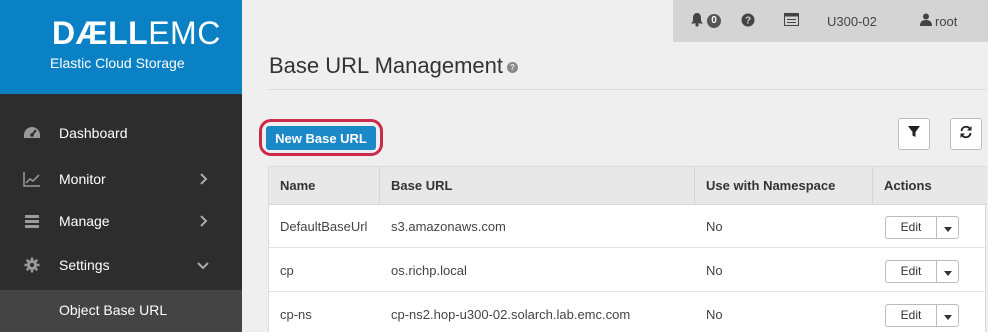 The width and height of the screenshot is (988, 332). I want to click on tasks-button, so click(791, 21).